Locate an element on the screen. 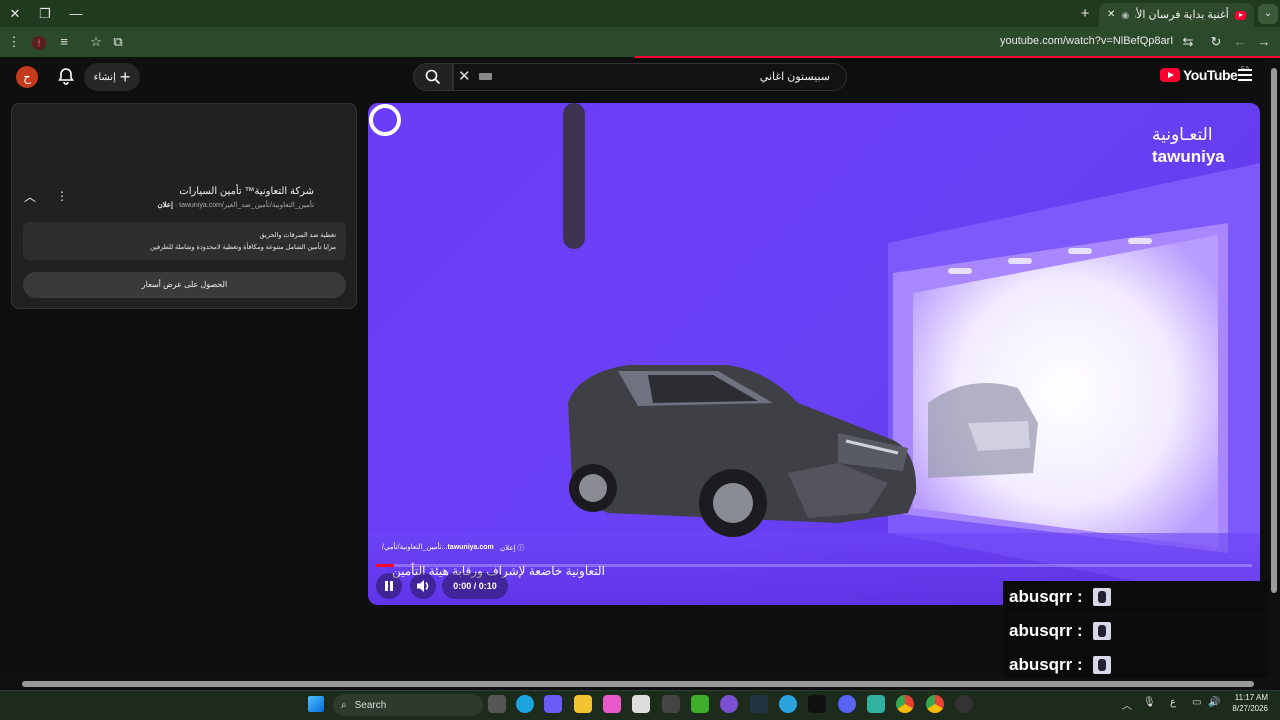  microphone-icon: 🎙 is located at coordinates (1149, 702).